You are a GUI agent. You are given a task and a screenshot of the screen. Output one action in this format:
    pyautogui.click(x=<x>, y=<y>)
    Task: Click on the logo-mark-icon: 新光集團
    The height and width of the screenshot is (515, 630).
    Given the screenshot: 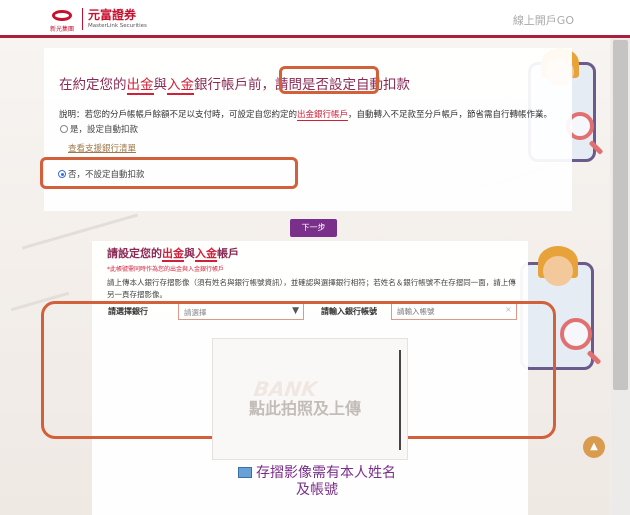 What is the action you would take?
    pyautogui.click(x=63, y=20)
    